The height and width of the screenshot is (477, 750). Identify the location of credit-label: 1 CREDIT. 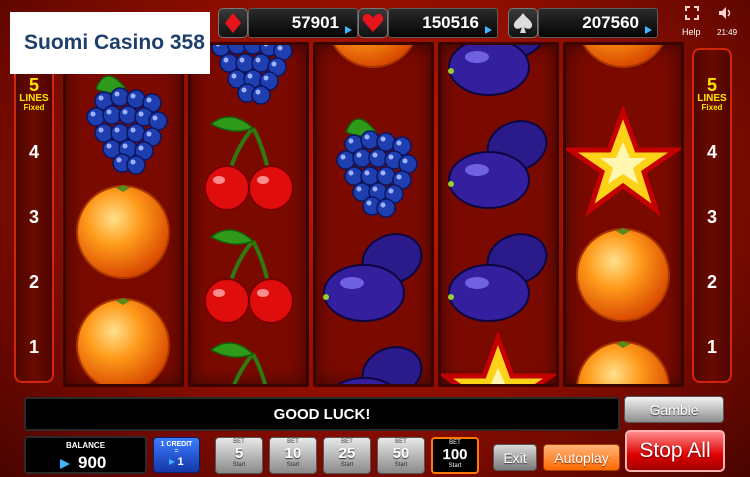
(176, 444).